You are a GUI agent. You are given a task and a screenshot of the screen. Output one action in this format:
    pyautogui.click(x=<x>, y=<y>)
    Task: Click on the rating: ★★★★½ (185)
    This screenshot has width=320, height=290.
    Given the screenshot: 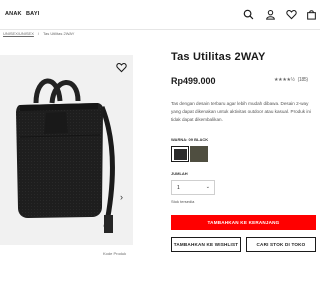 What is the action you would take?
    pyautogui.click(x=291, y=80)
    